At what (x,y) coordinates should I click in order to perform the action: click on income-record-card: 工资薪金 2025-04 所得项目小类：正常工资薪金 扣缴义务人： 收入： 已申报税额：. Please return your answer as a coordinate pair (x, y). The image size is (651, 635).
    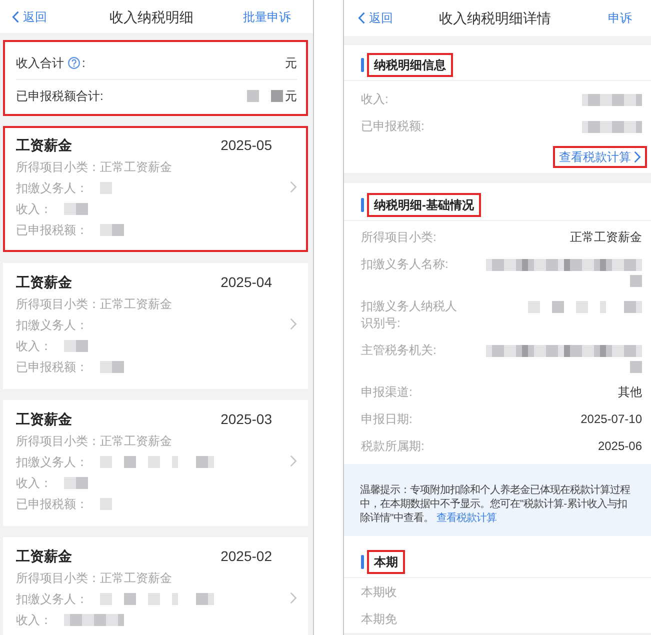
    Looking at the image, I should click on (155, 326).